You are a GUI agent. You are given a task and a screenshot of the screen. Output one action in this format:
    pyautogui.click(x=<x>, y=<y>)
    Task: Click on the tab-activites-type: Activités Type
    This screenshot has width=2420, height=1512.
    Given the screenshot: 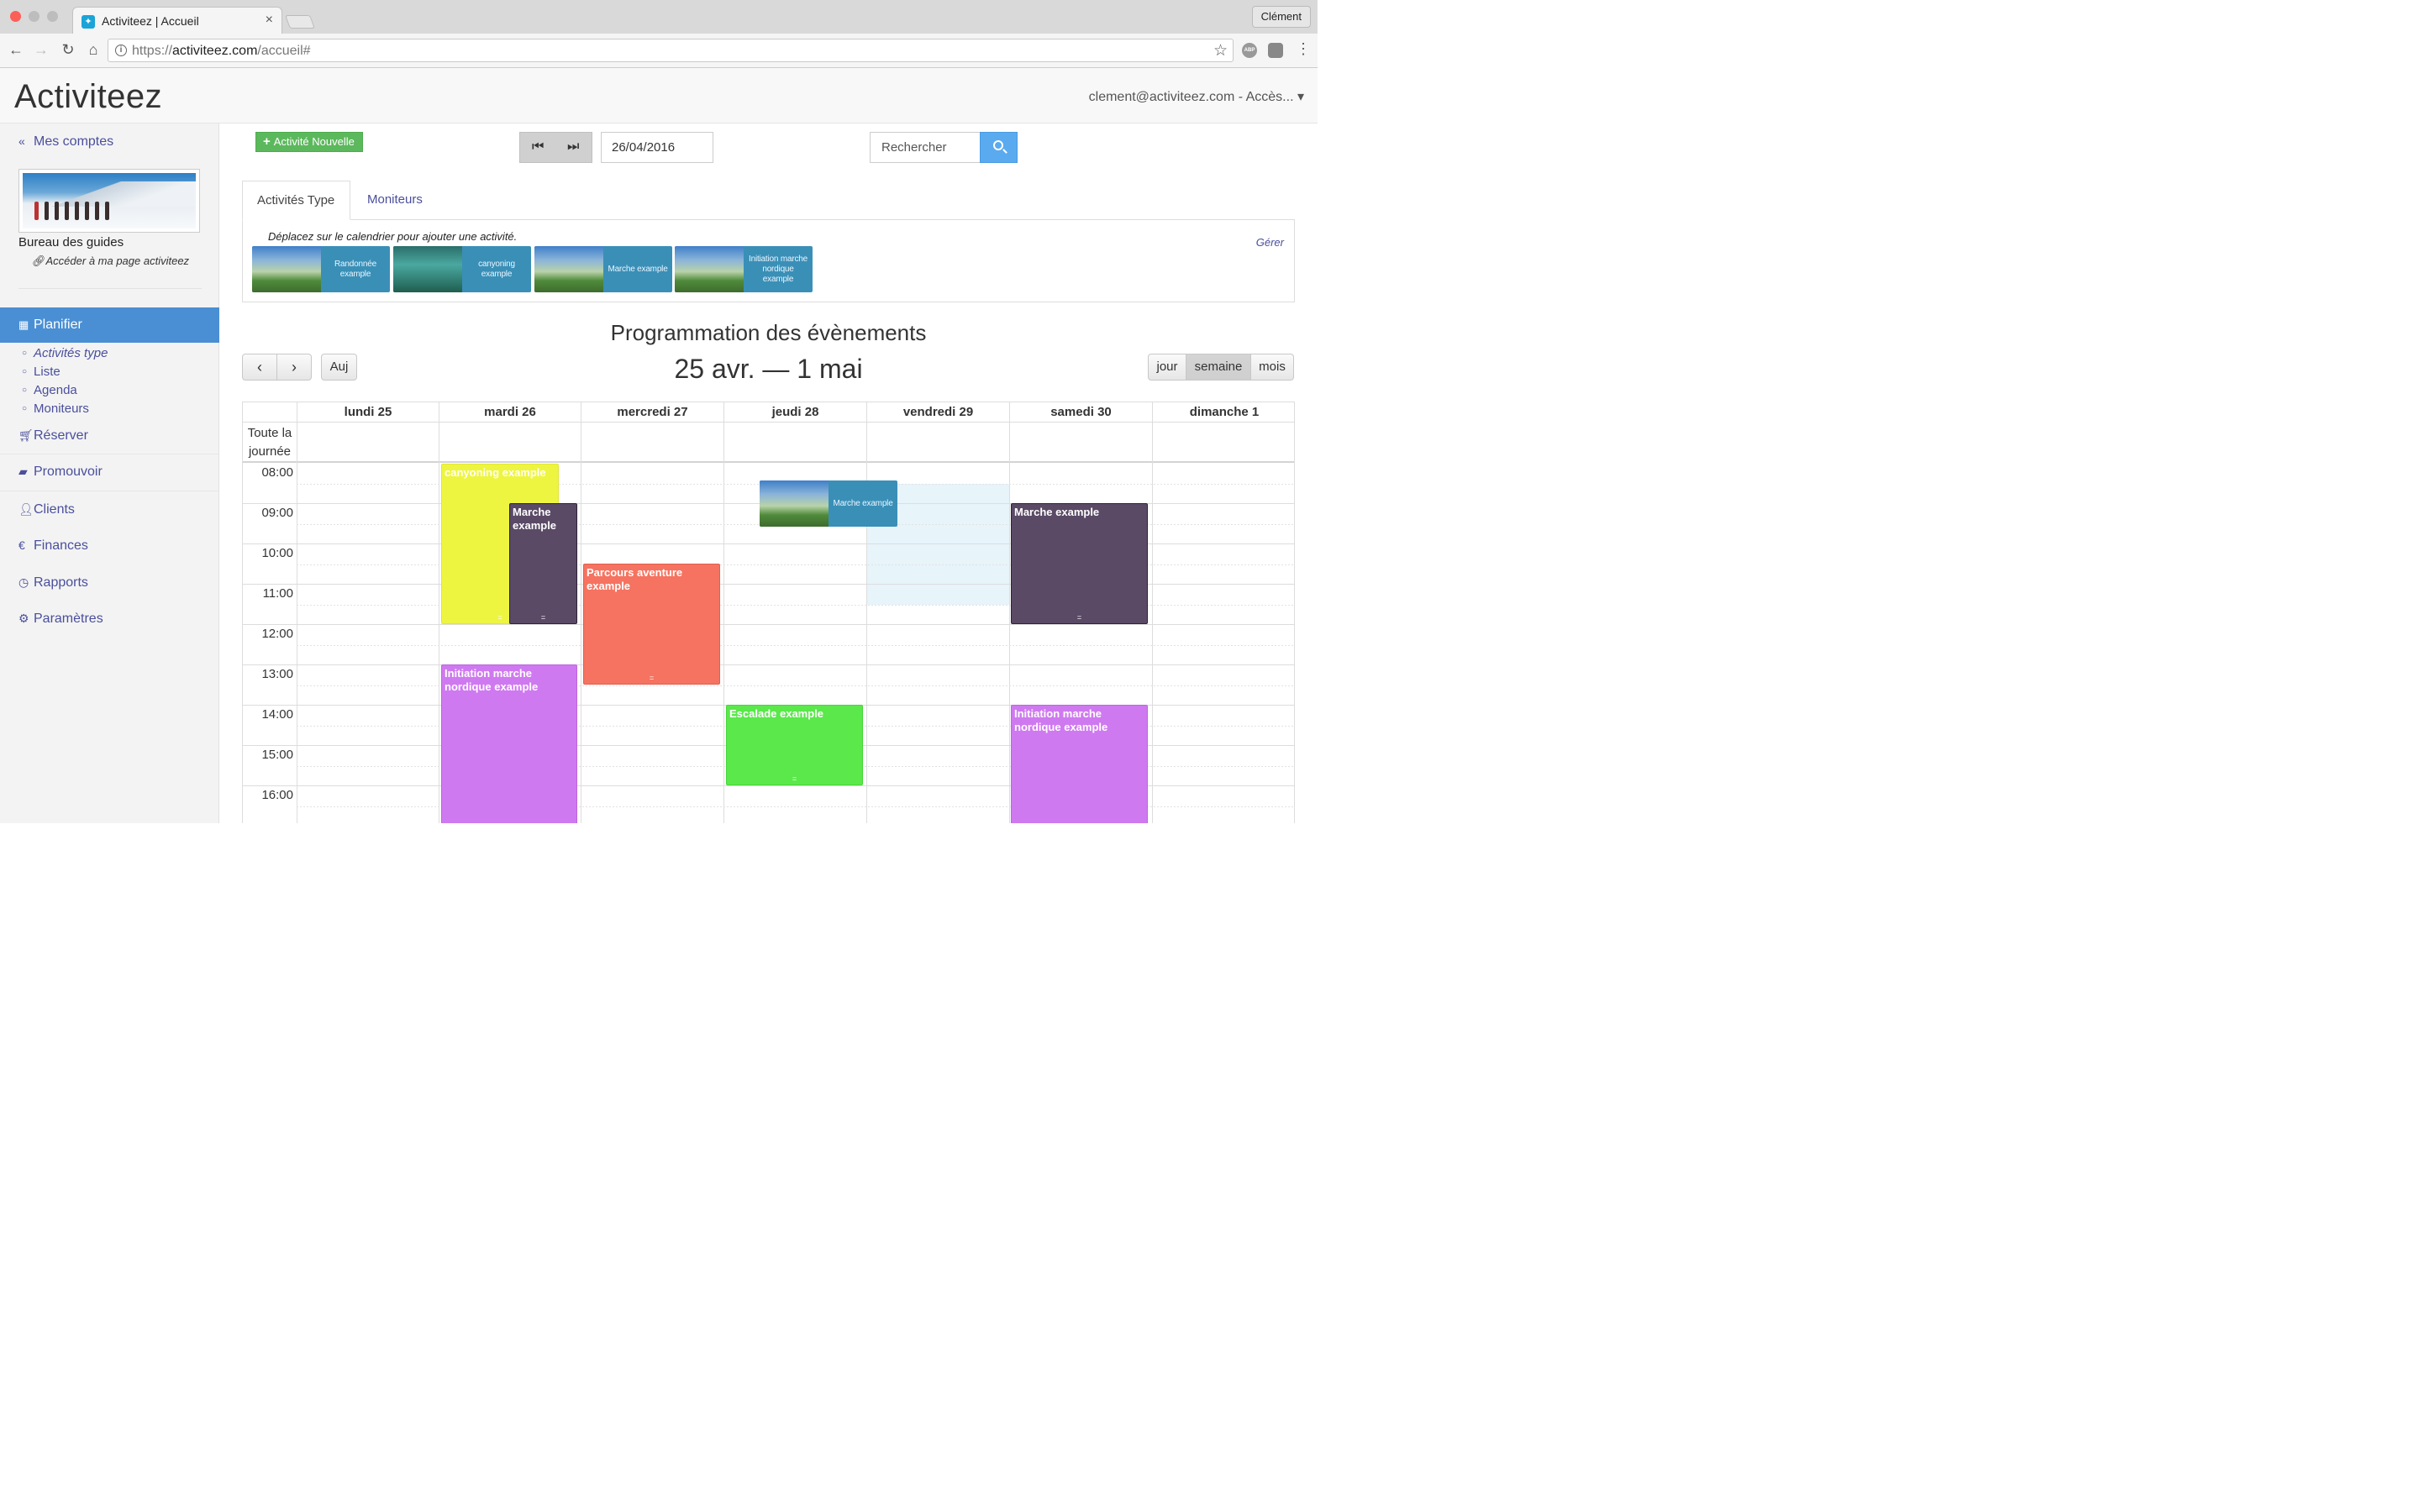 What is the action you would take?
    pyautogui.click(x=296, y=200)
    